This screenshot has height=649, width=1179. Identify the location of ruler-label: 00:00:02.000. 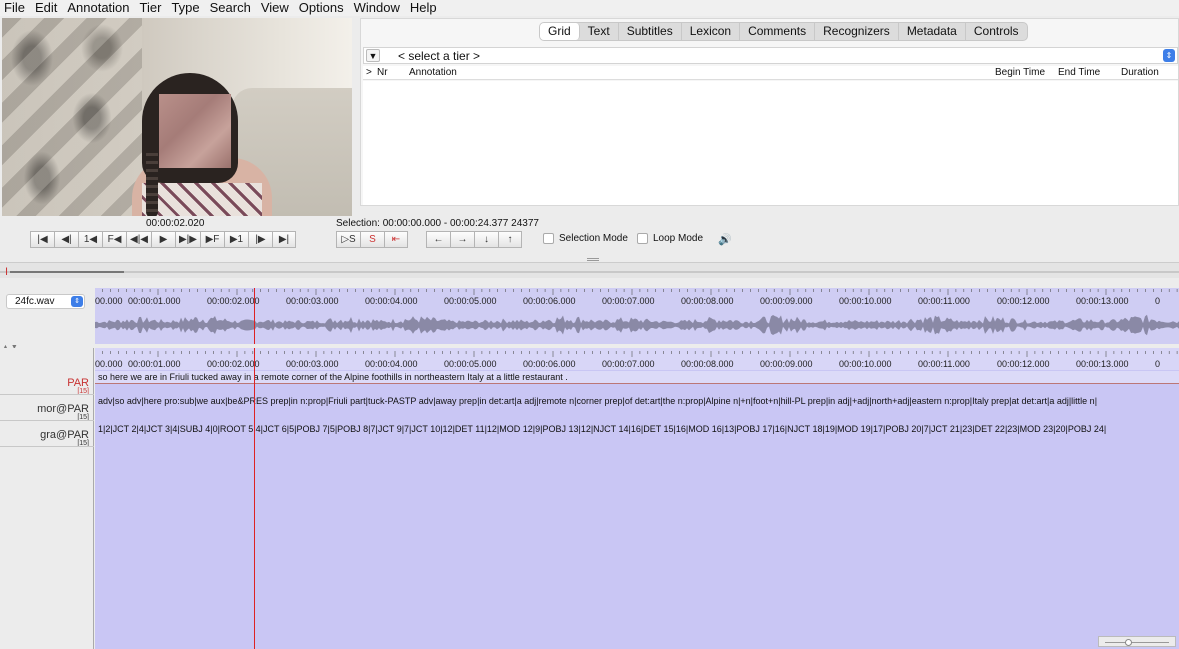
(233, 301).